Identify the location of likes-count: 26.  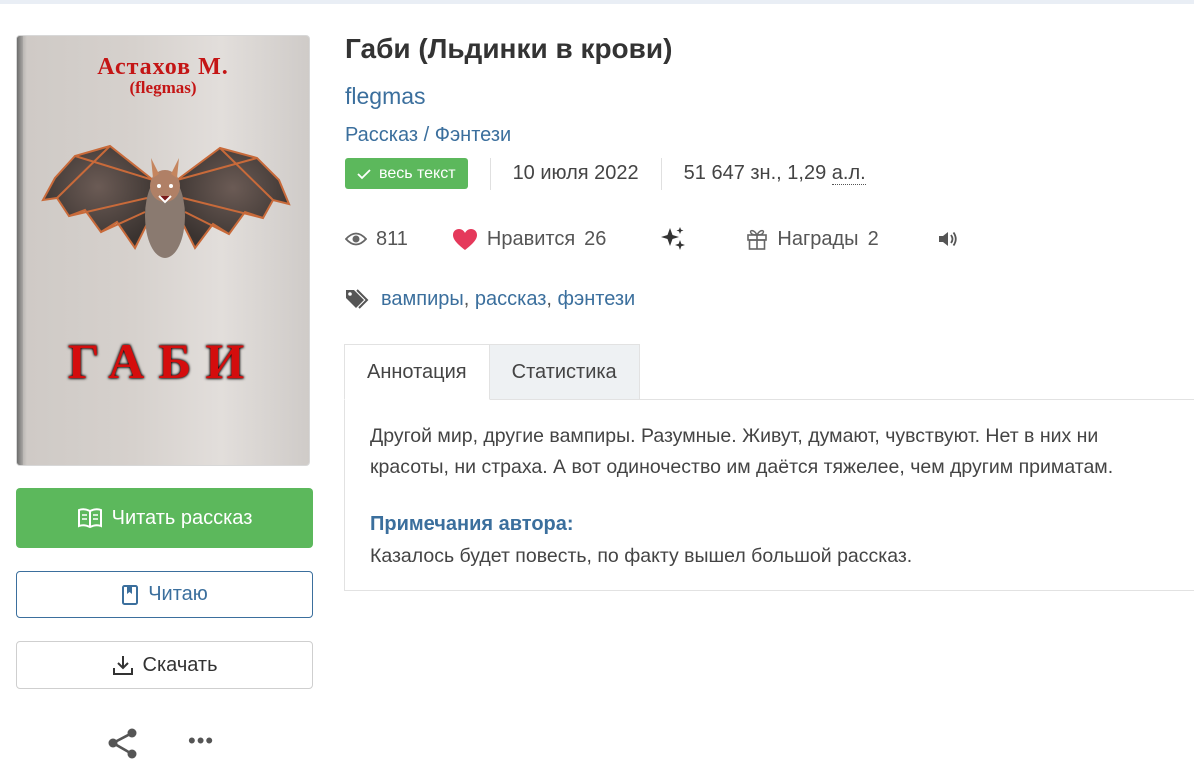
(595, 238).